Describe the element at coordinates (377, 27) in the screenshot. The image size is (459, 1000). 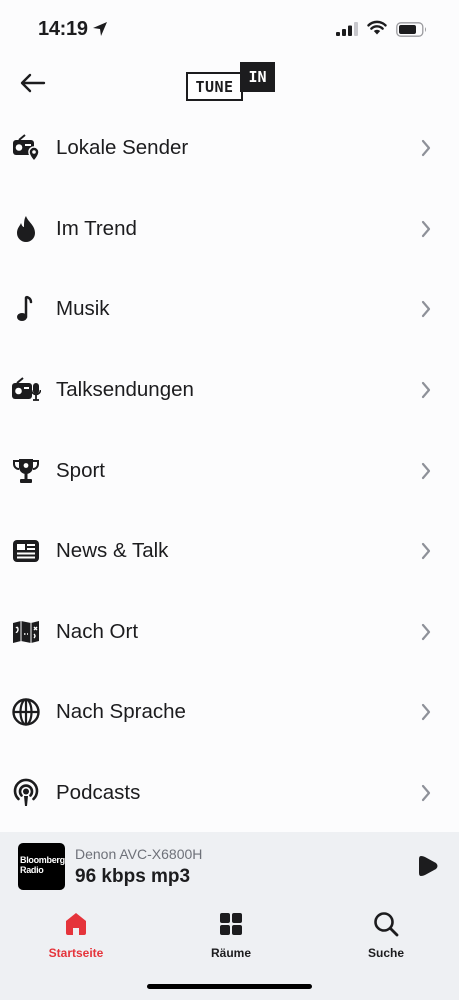
I see `wifi-icon` at that location.